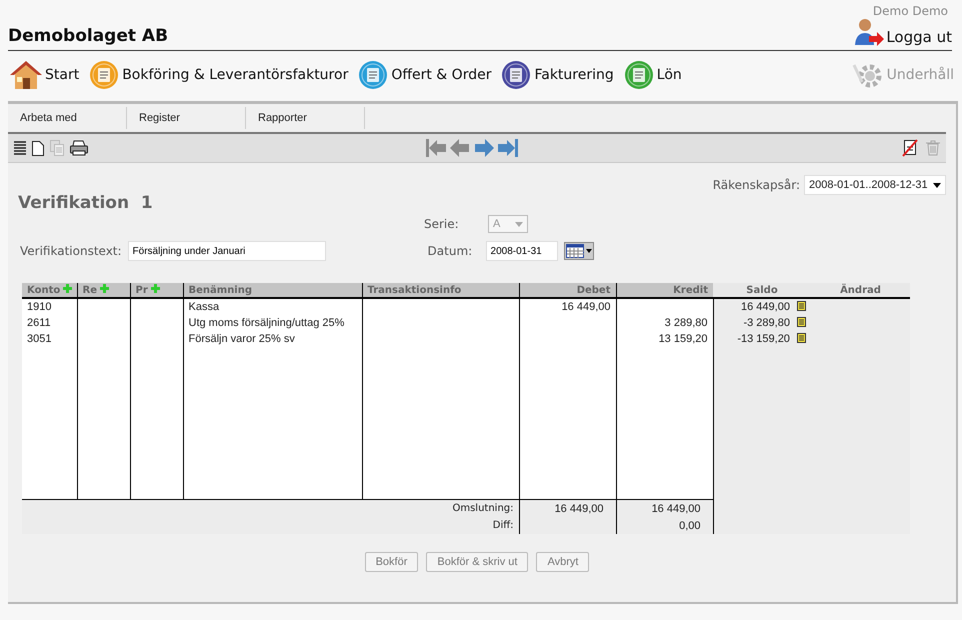 The width and height of the screenshot is (962, 620). What do you see at coordinates (508, 148) in the screenshot?
I see `last-record-icon` at bounding box center [508, 148].